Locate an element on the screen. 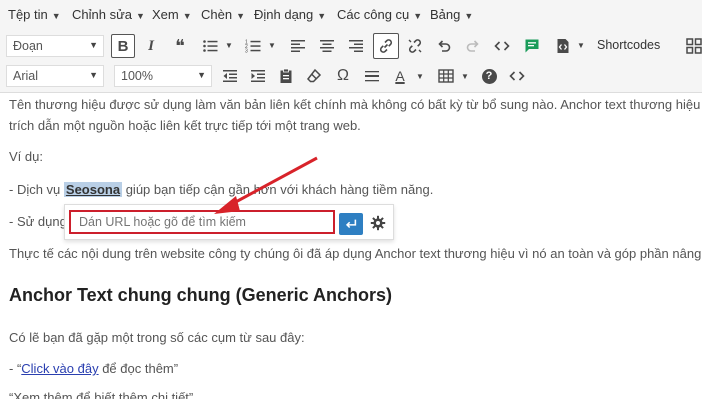  italic-label: I is located at coordinates (151, 45).